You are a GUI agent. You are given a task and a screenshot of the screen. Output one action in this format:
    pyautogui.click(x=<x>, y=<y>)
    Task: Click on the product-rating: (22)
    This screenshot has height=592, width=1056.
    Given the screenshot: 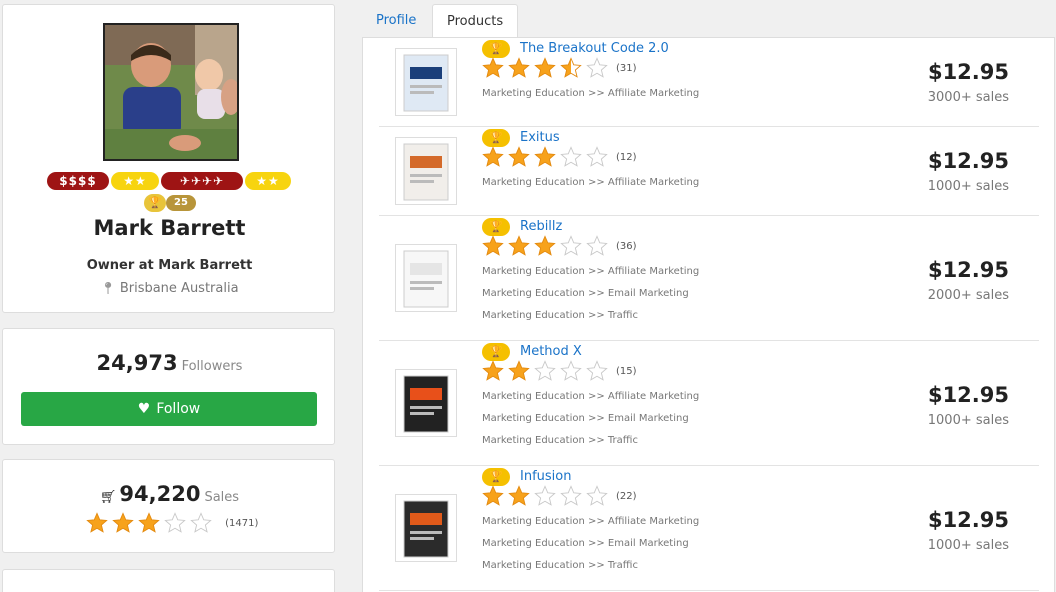 What is the action you would take?
    pyautogui.click(x=559, y=496)
    